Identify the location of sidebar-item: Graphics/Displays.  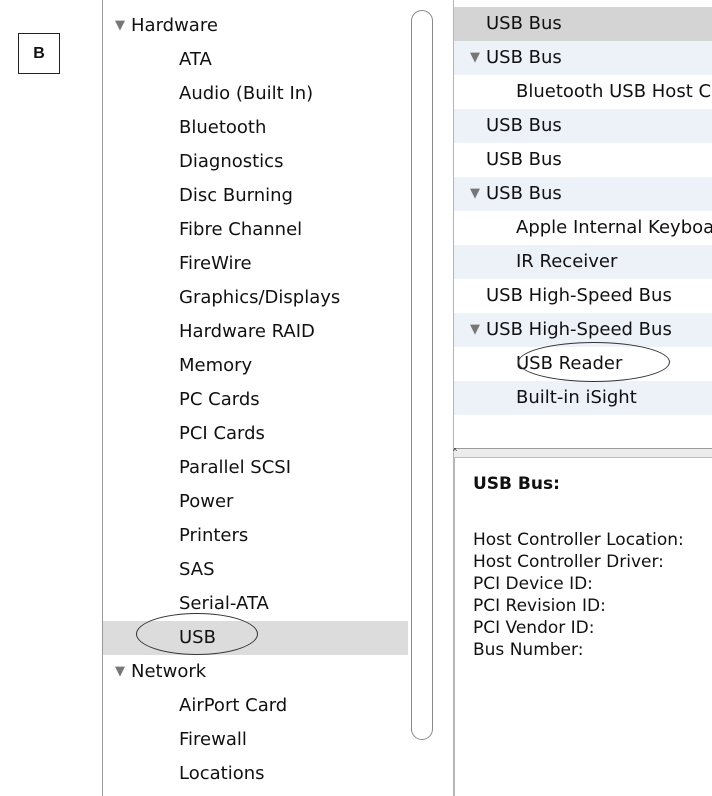
(255, 298).